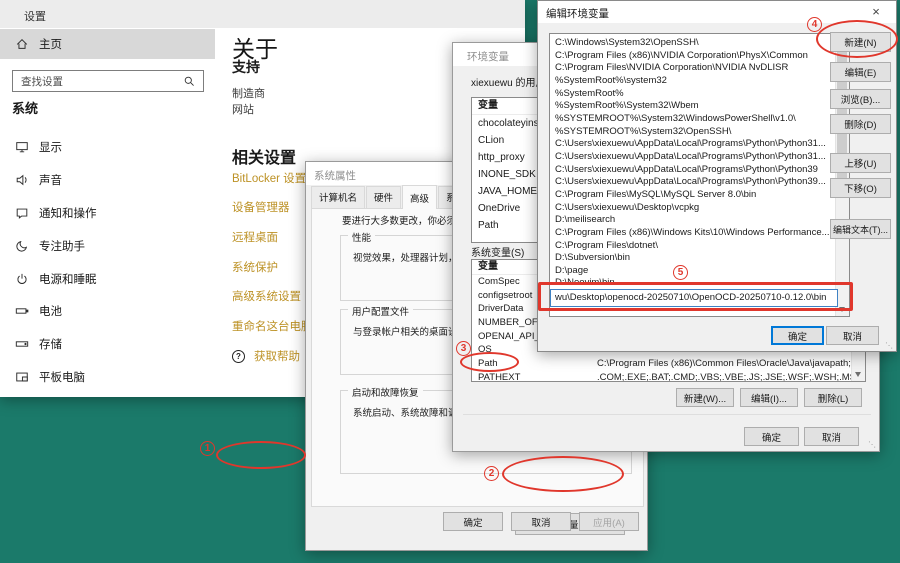 The image size is (900, 563). What do you see at coordinates (21, 180) in the screenshot?
I see `sound-icon` at bounding box center [21, 180].